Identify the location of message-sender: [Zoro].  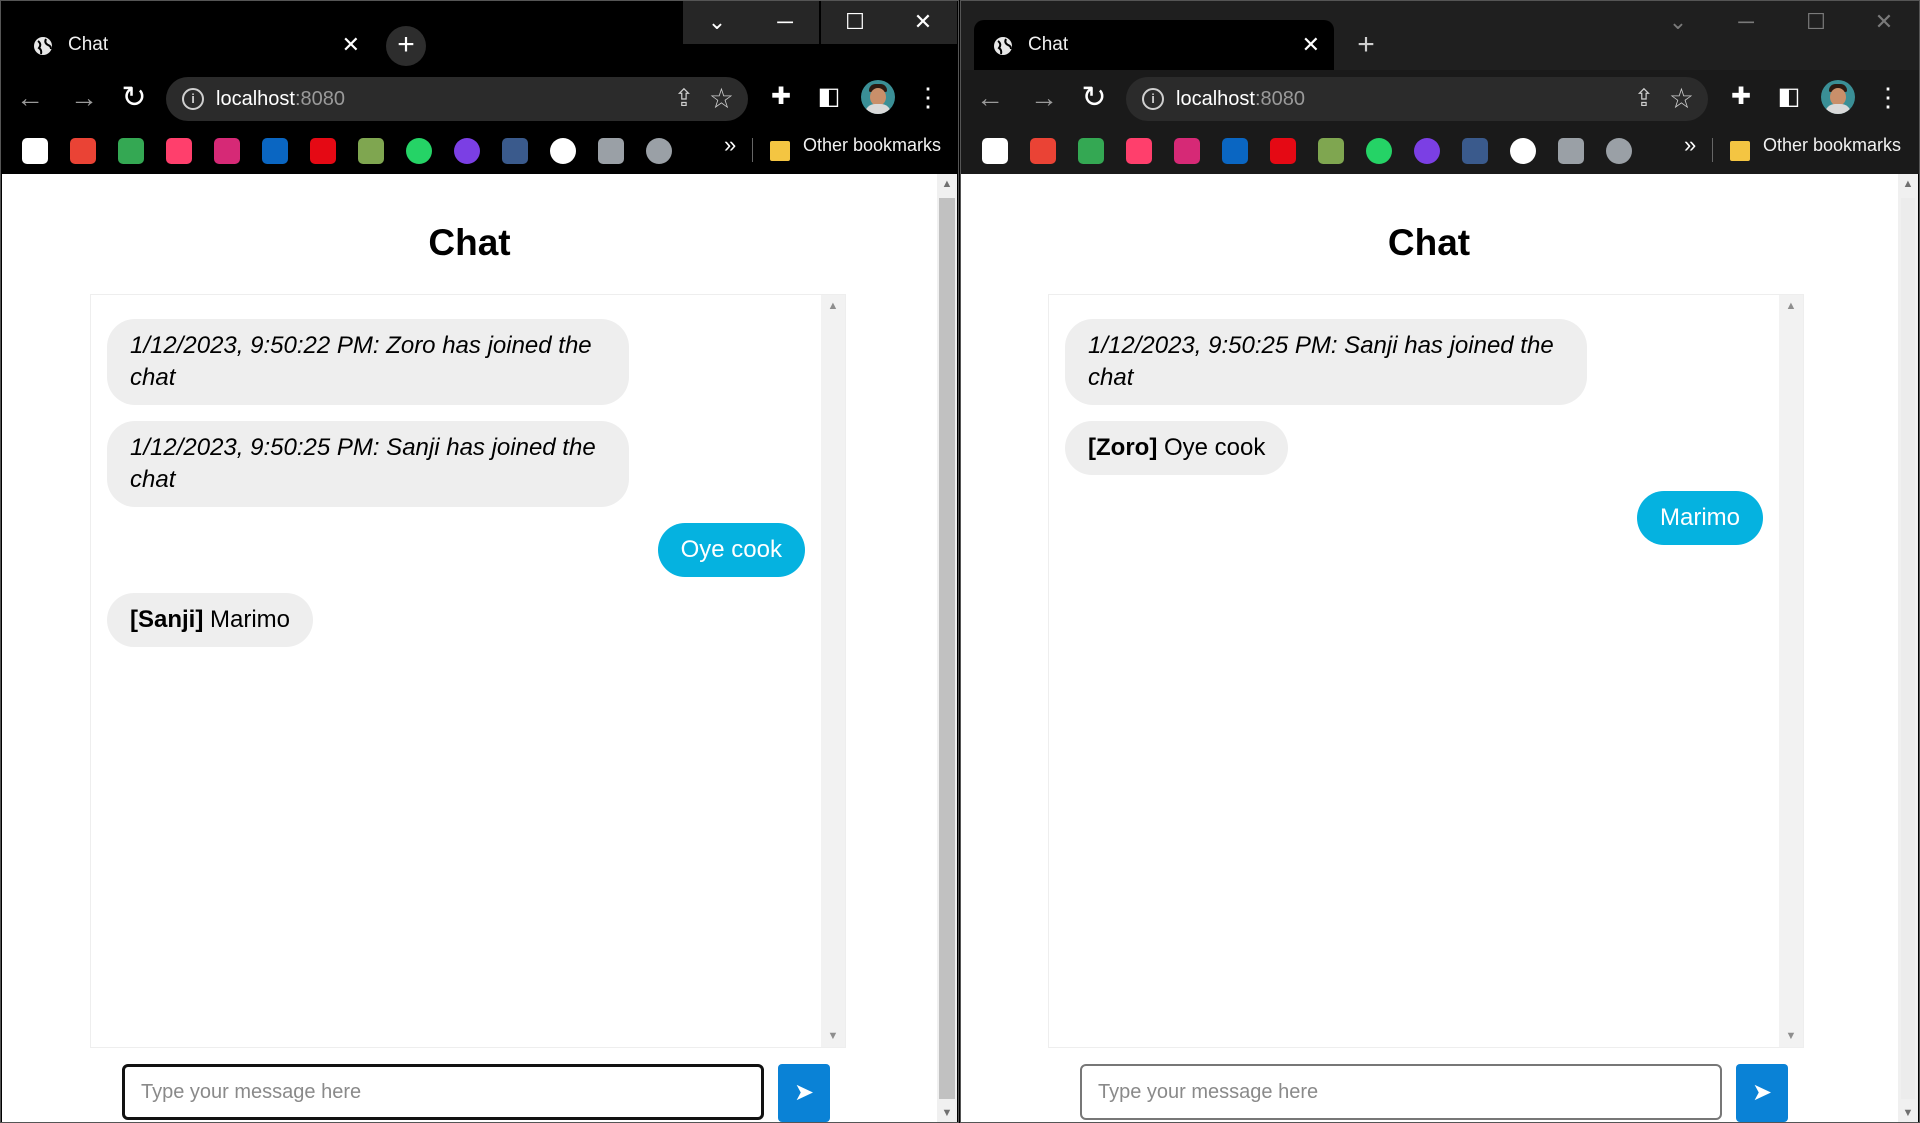
(1123, 447).